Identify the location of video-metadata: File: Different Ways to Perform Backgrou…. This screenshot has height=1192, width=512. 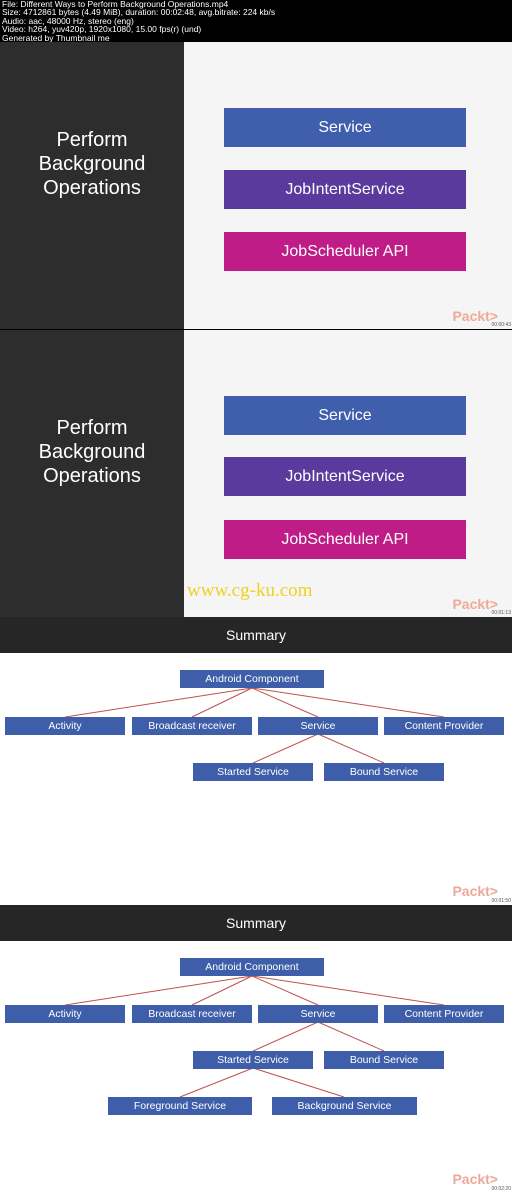
(138, 21).